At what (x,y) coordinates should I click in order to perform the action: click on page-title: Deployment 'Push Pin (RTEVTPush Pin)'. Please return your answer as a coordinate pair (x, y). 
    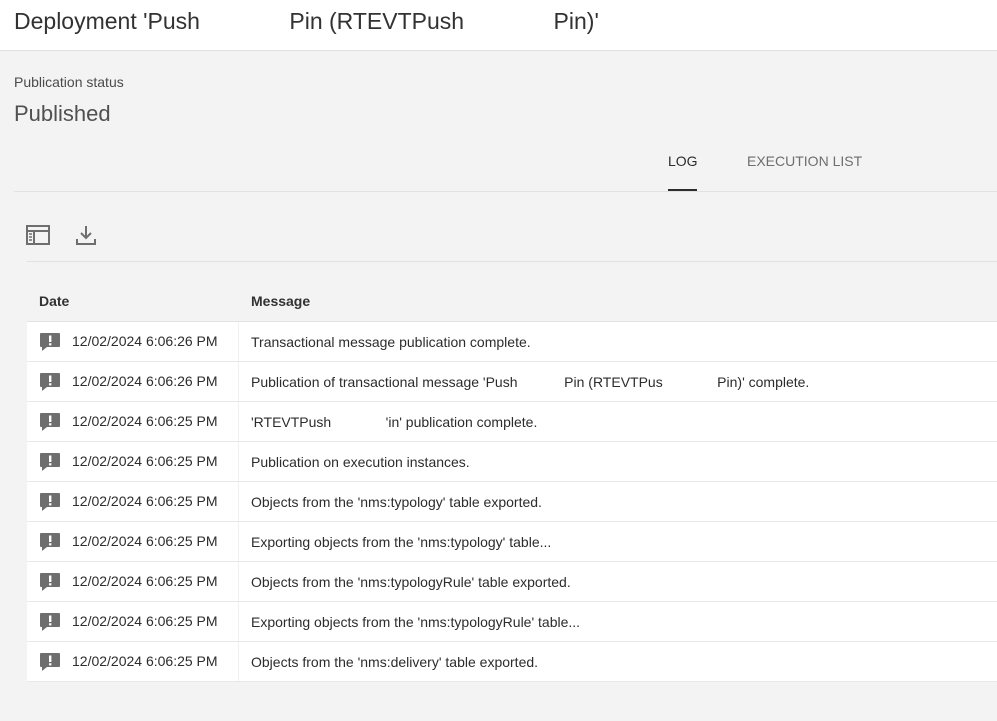
    Looking at the image, I should click on (306, 21).